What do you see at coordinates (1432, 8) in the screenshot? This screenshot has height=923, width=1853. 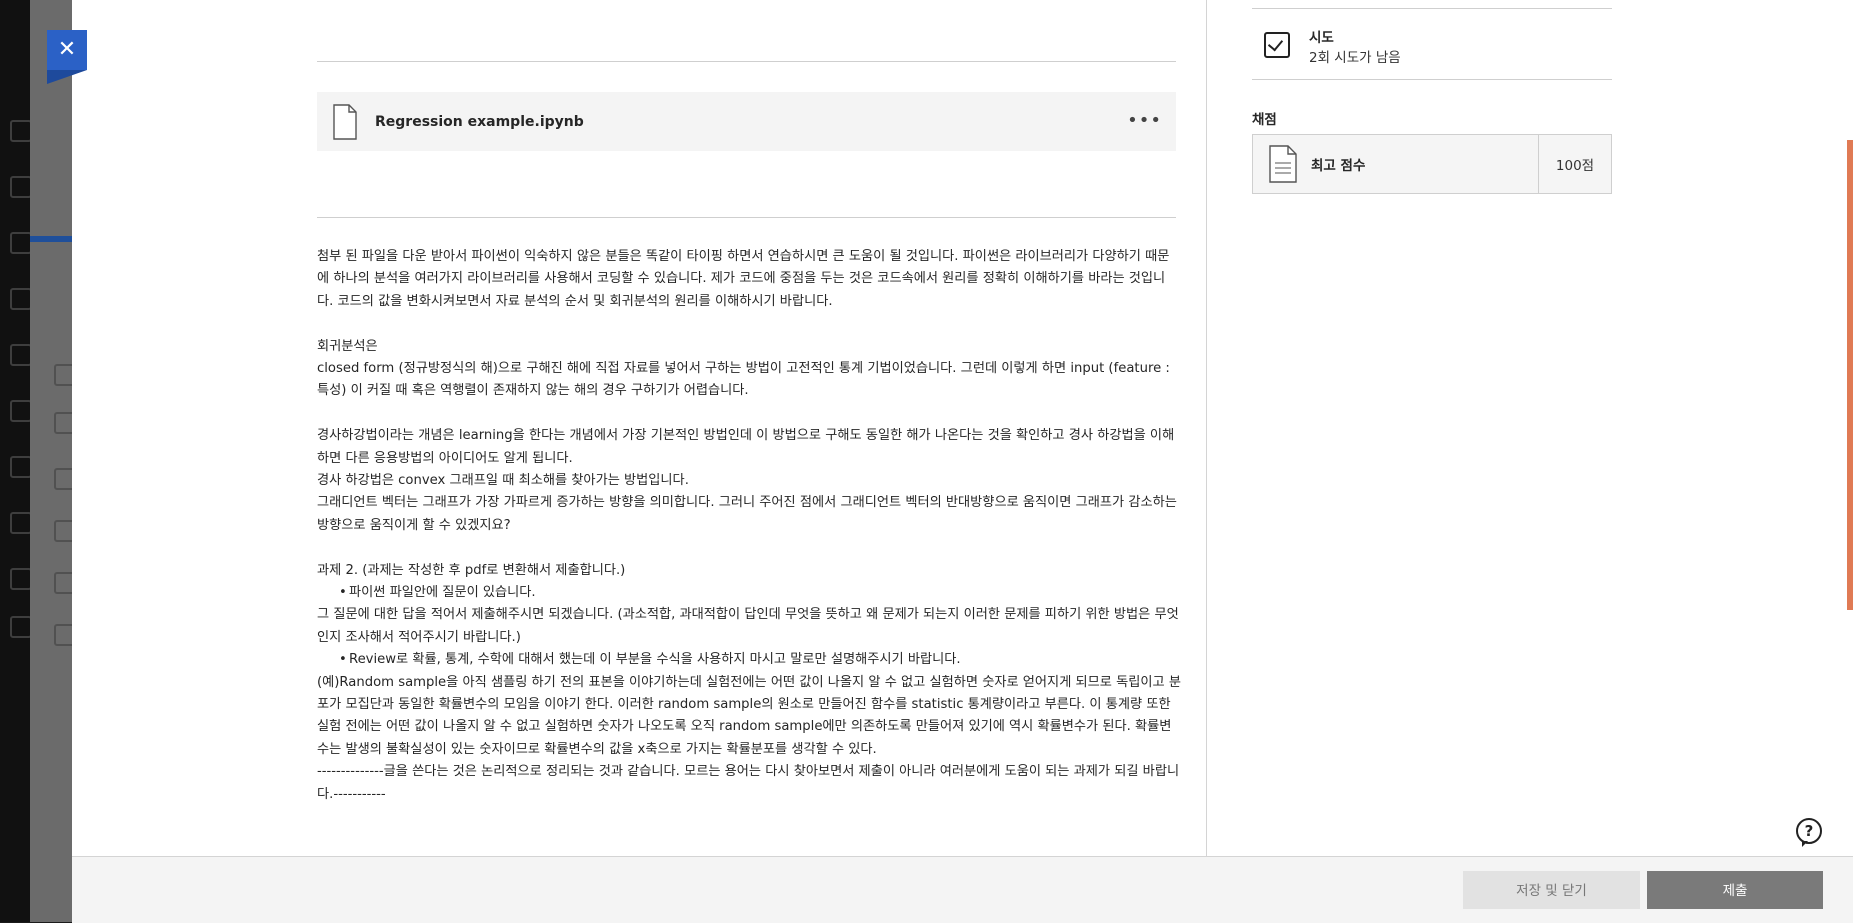 I see `sidebar-top-rule` at bounding box center [1432, 8].